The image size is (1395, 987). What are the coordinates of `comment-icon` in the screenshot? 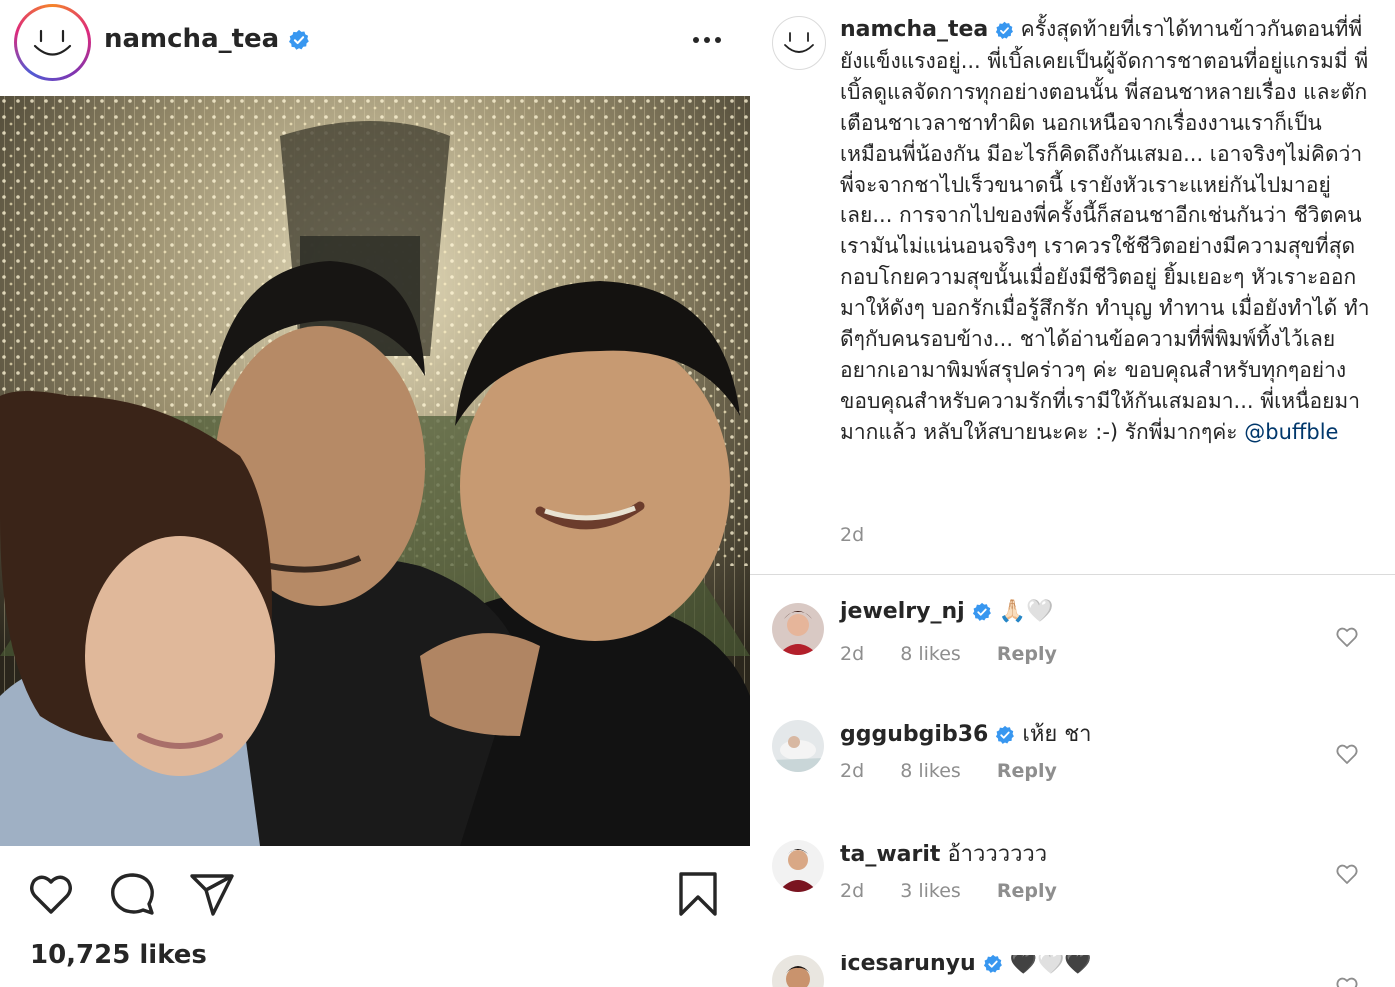 It's located at (132, 894).